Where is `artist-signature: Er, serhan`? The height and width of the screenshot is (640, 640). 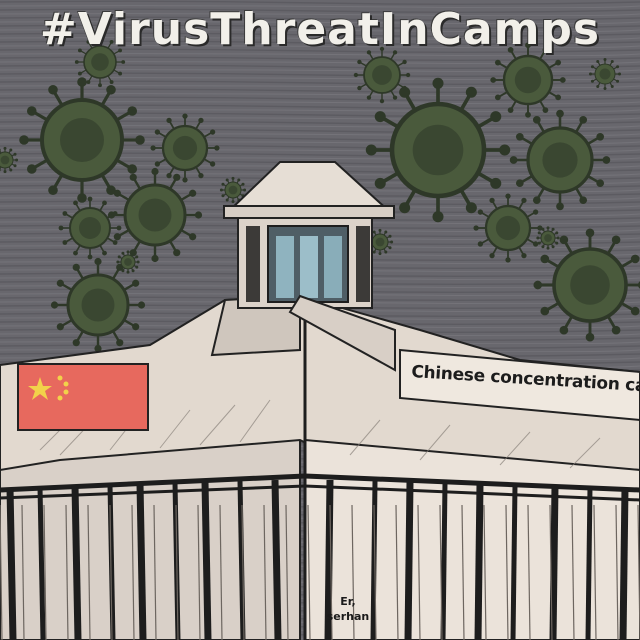
artist-signature: Er, serhan is located at coordinates (348, 609).